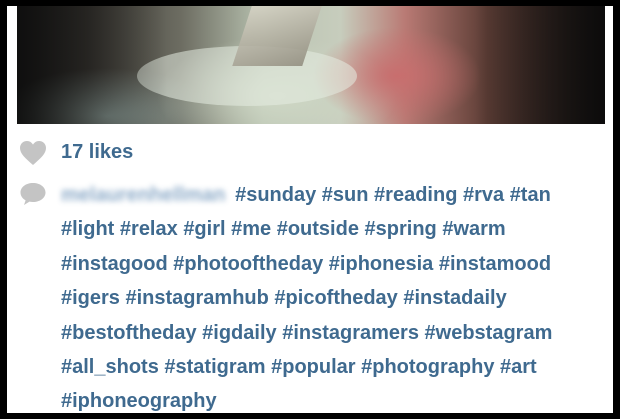 The image size is (620, 419). I want to click on hashtag-link: #instamood, so click(495, 264).